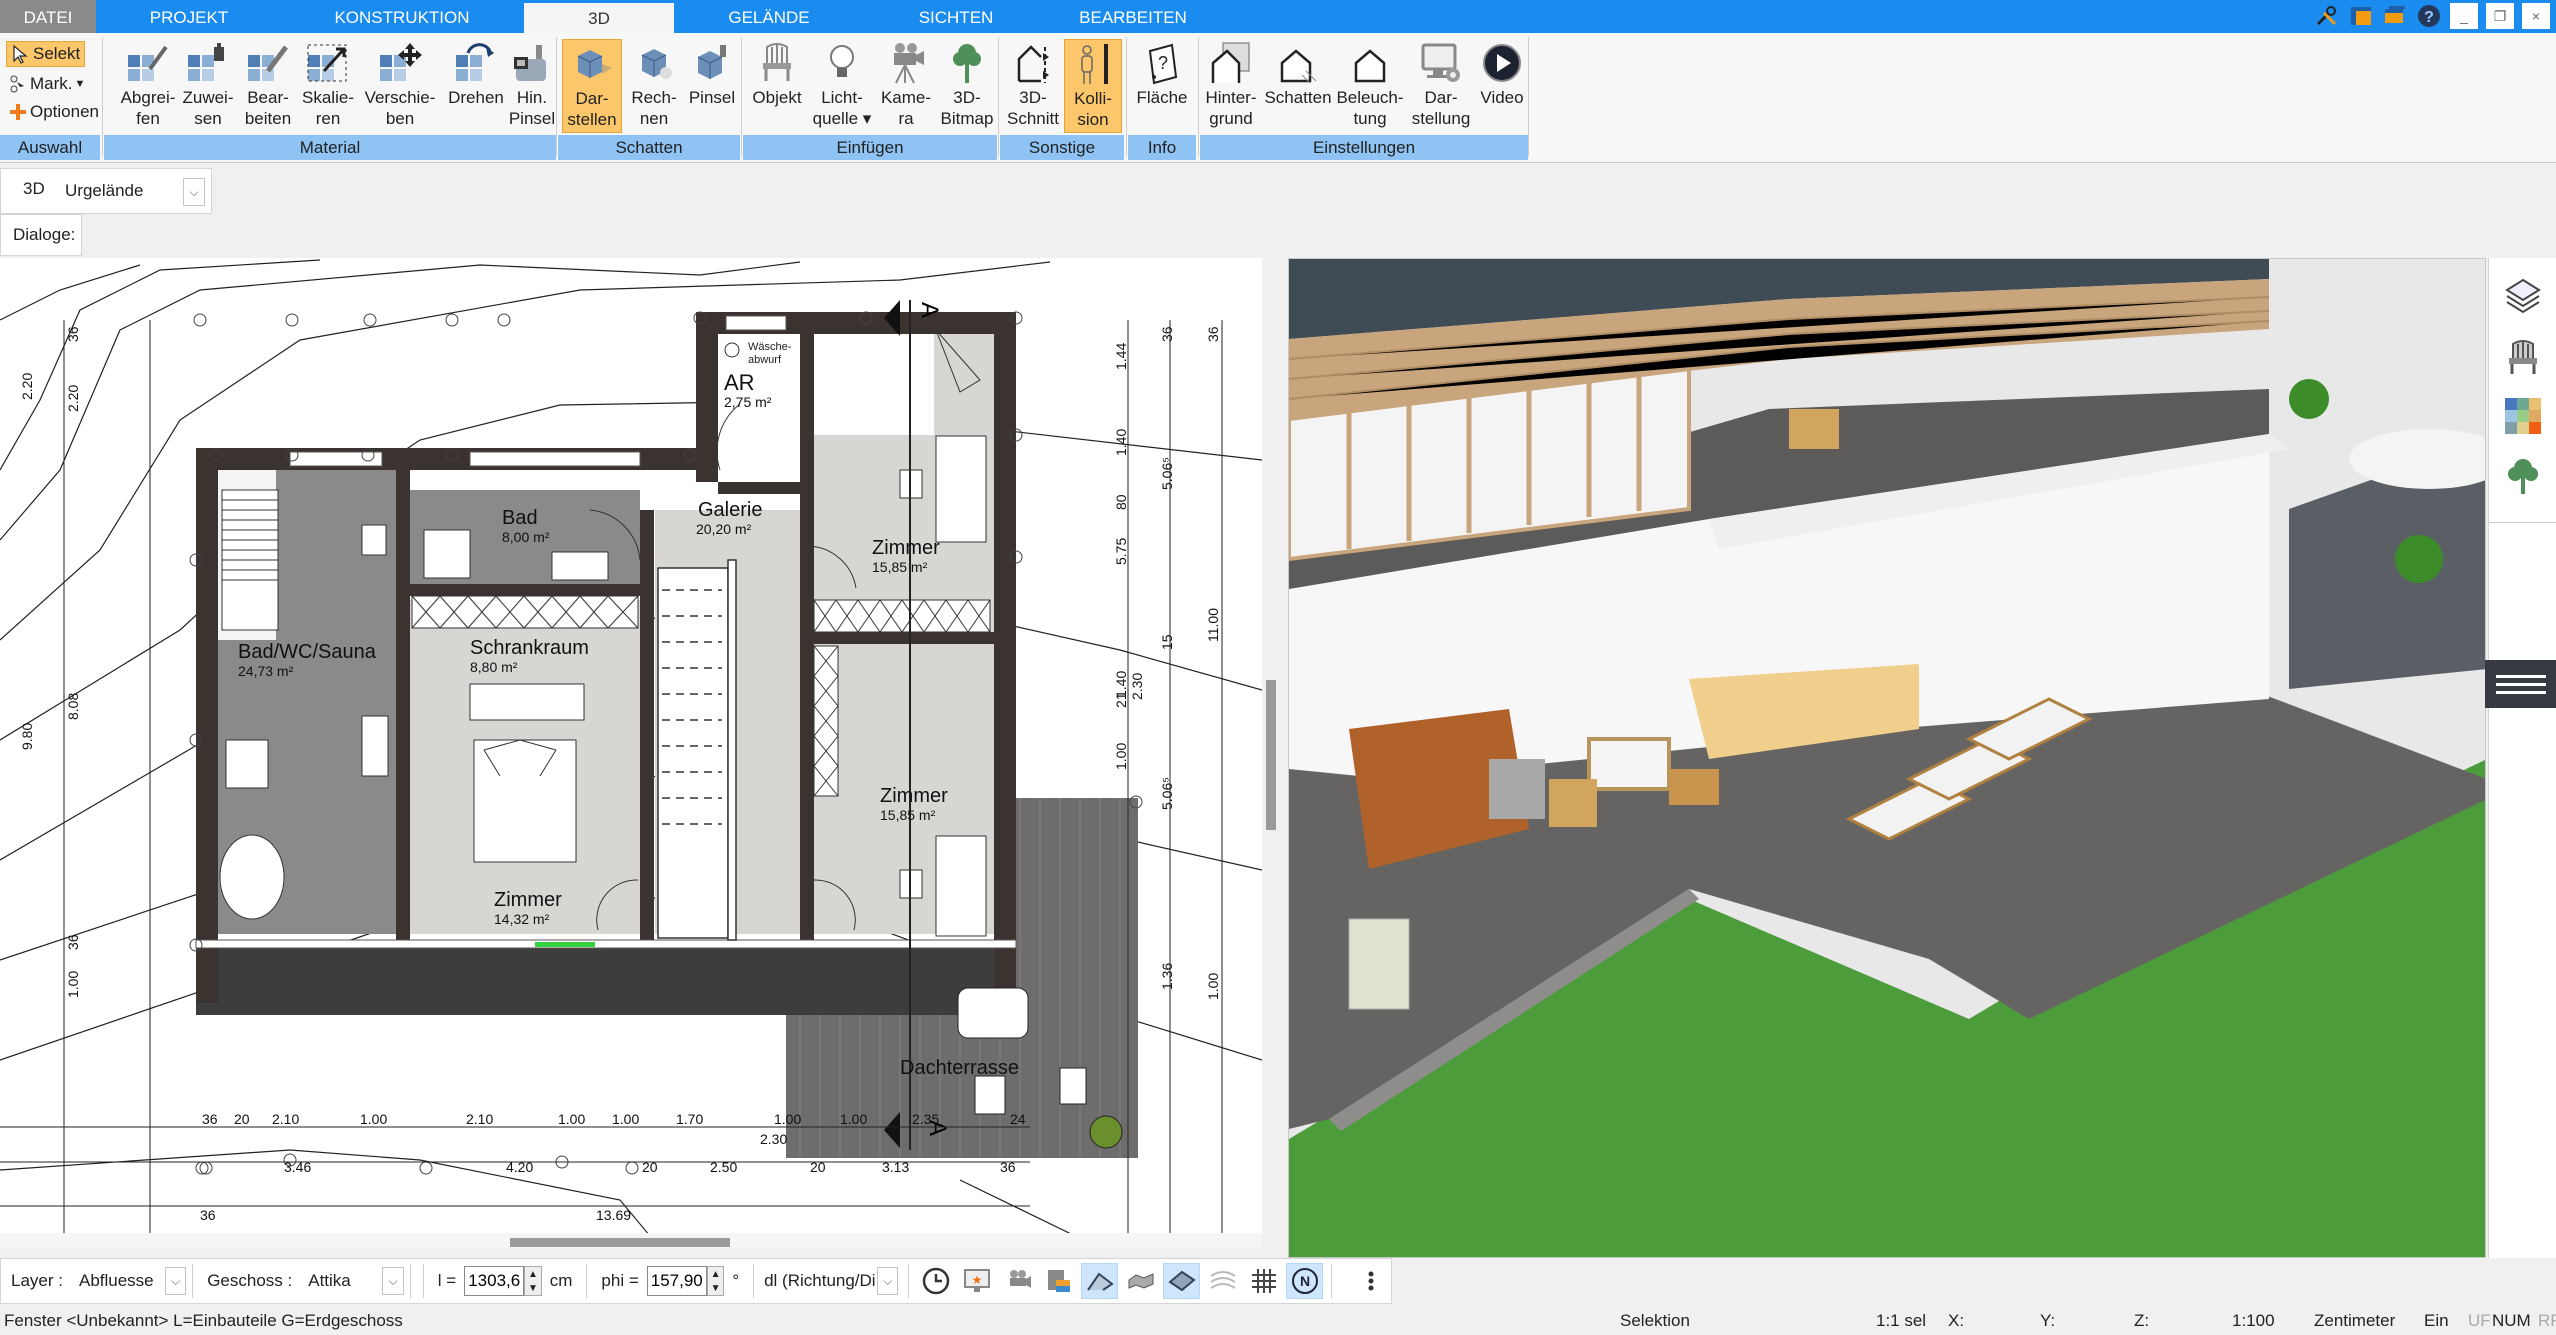 The image size is (2556, 1335). Describe the element at coordinates (769, 16) in the screenshot. I see `tab-gelaende: GELÄNDE` at that location.